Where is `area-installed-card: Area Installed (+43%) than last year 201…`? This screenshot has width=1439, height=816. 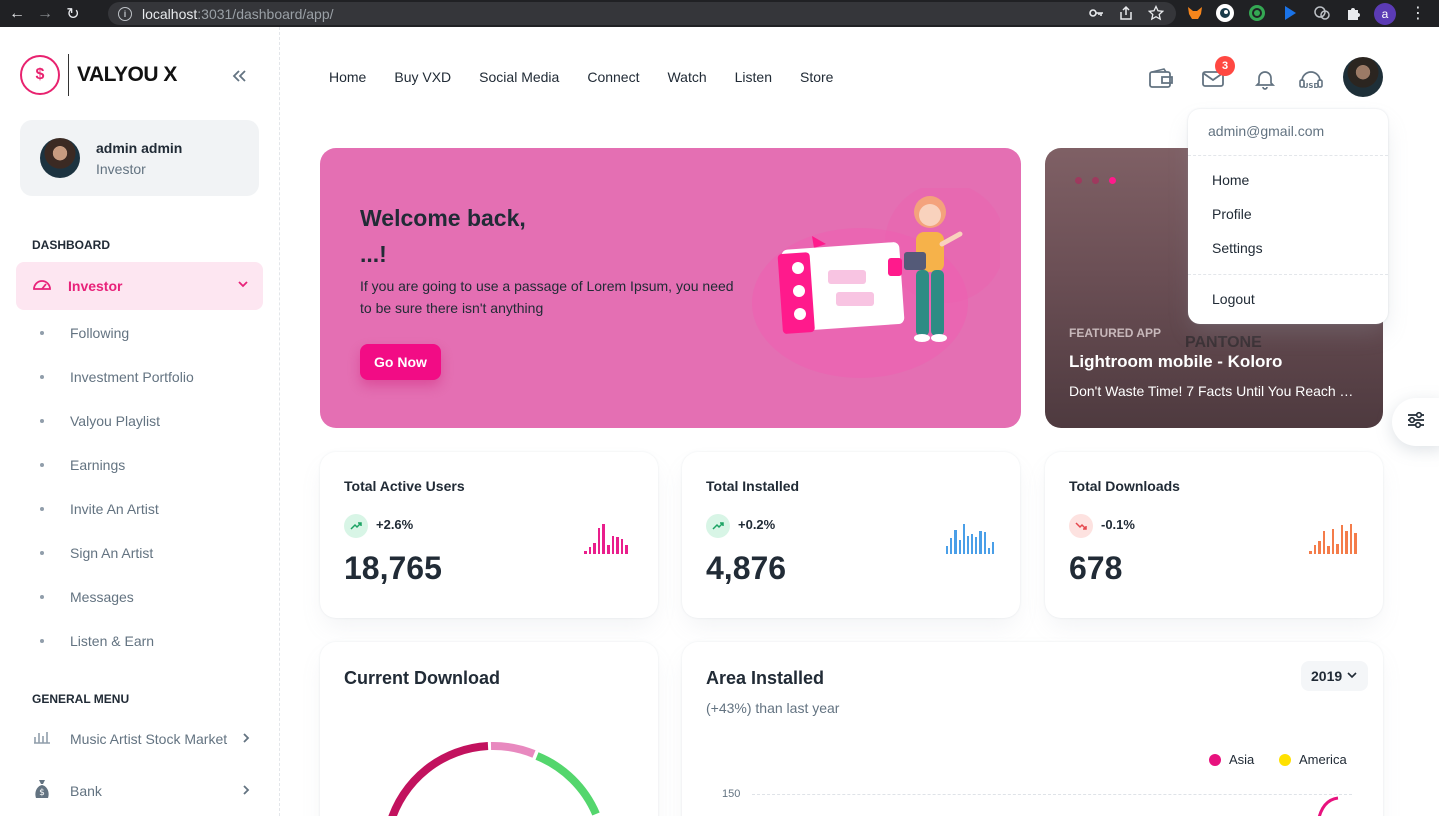
area-installed-card: Area Installed (+43%) than last year 201… is located at coordinates (1032, 729).